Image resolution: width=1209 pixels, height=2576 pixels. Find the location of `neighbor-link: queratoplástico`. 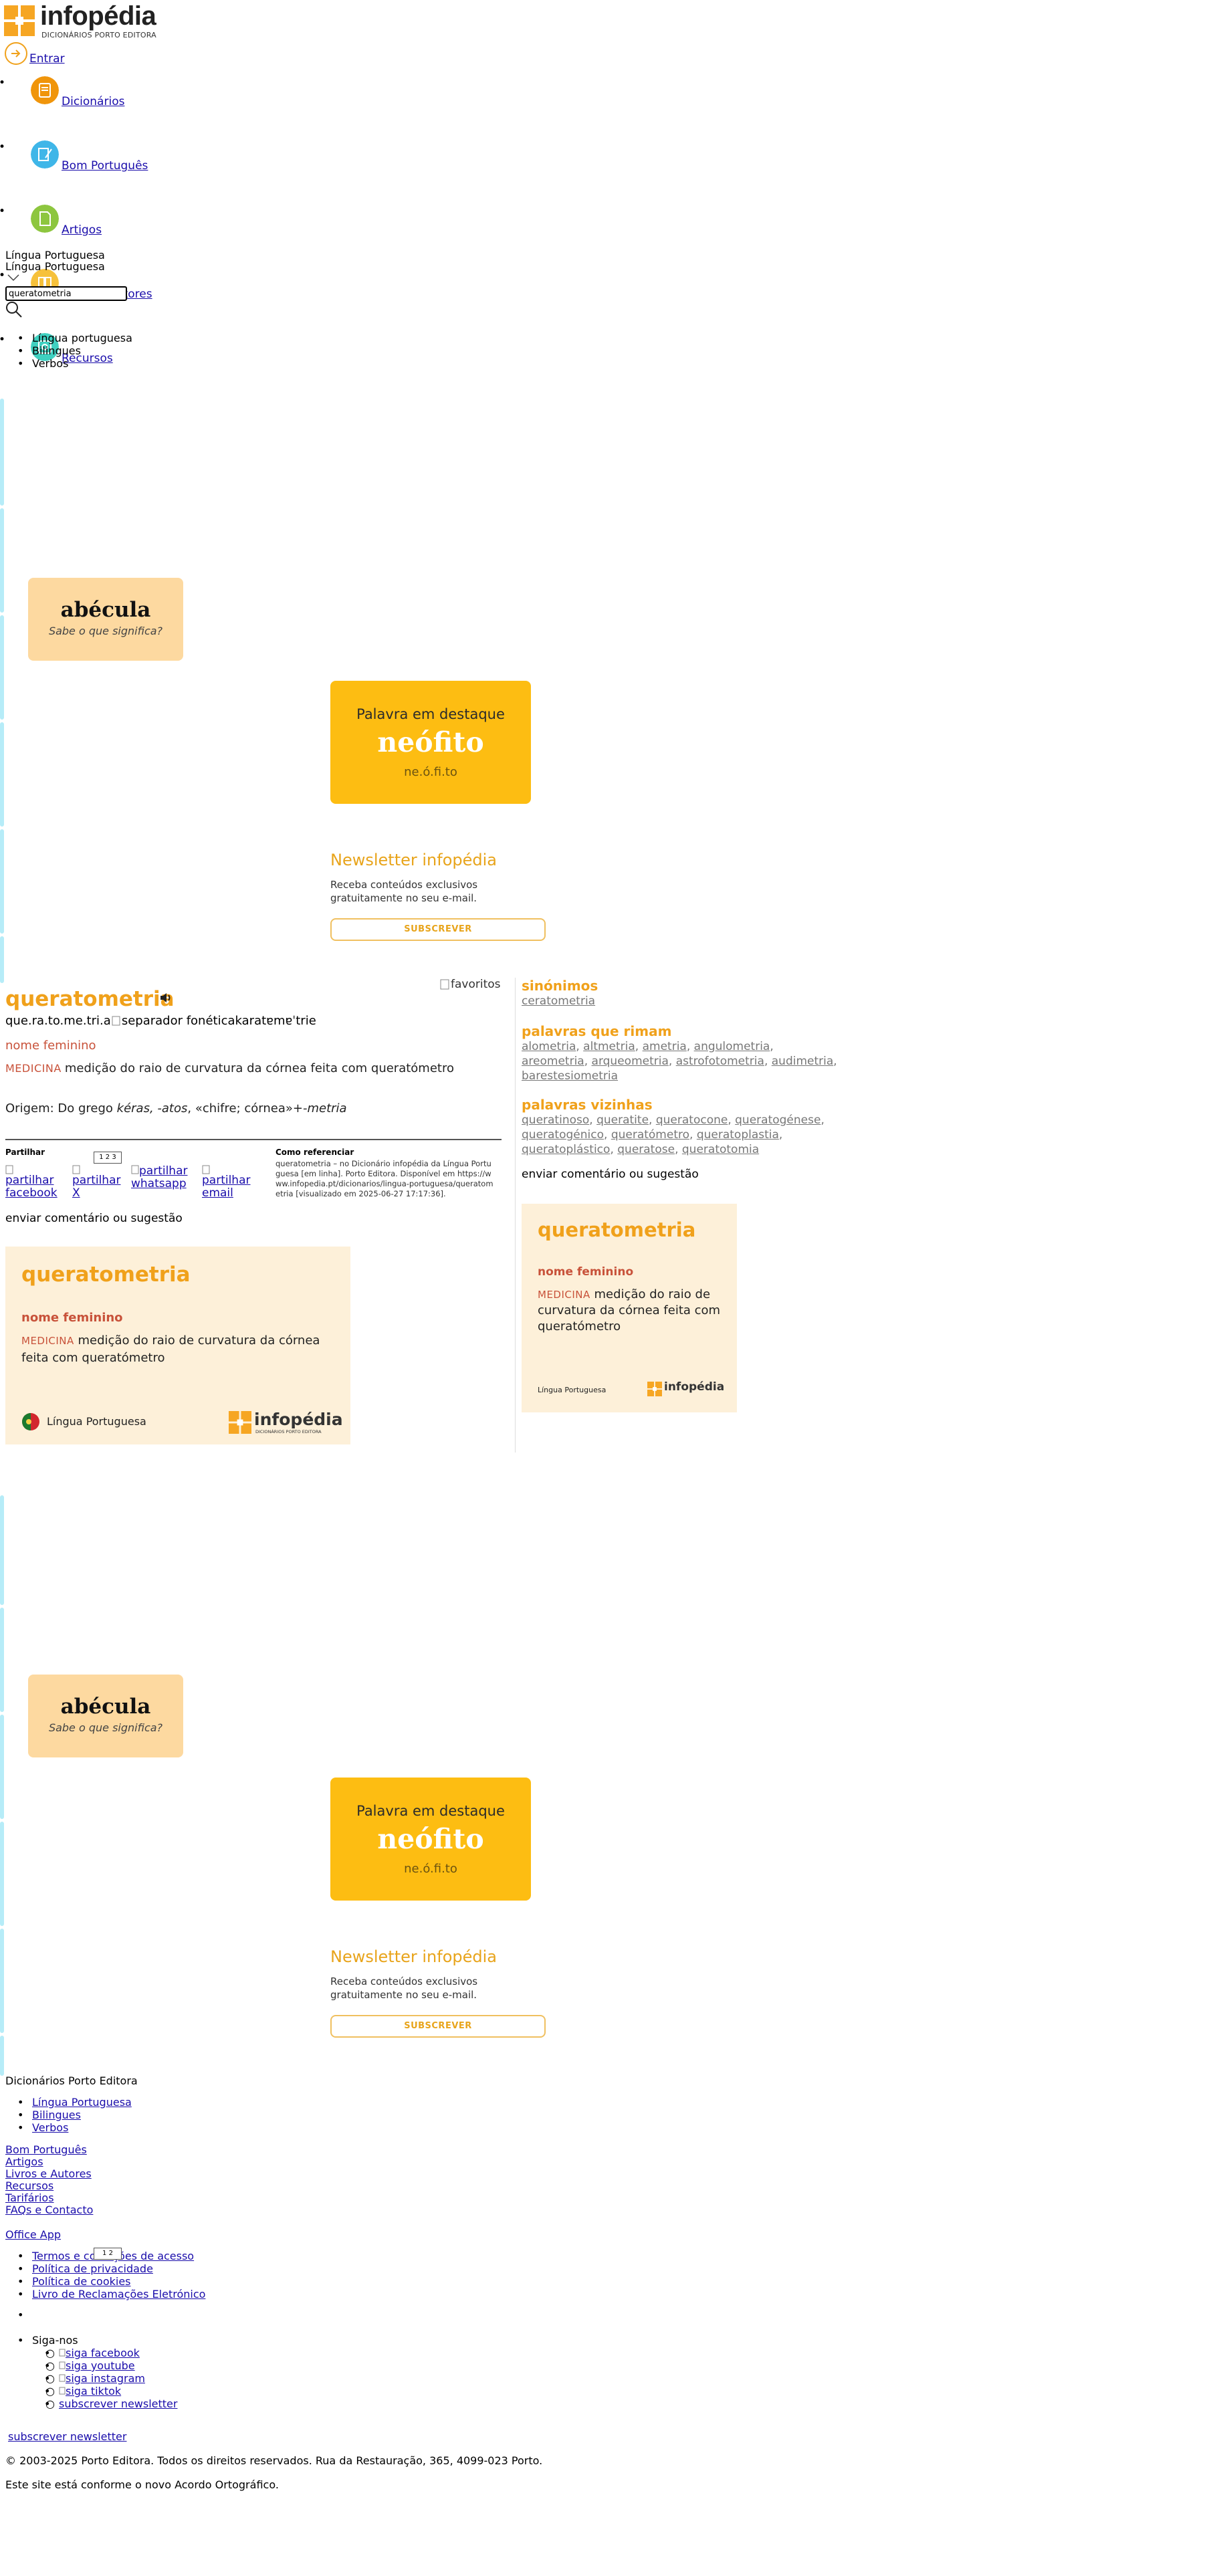

neighbor-link: queratoplástico is located at coordinates (566, 1149).